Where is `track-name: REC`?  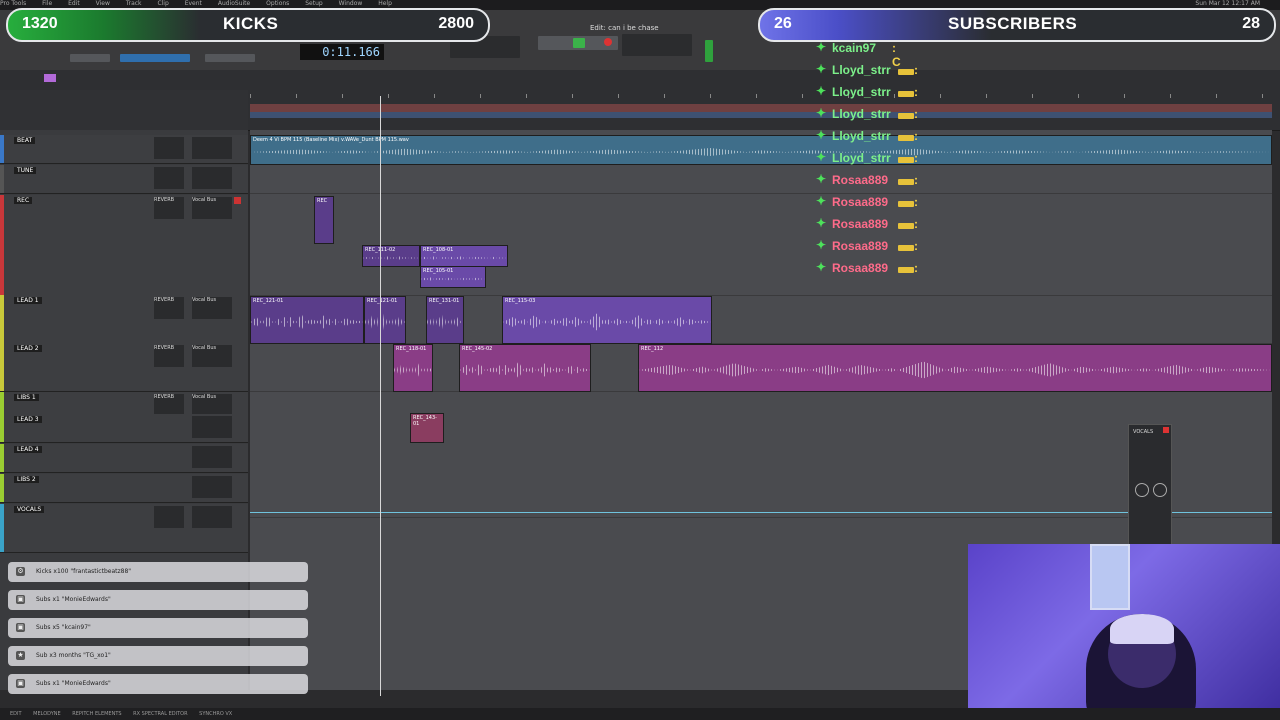 track-name: REC is located at coordinates (23, 200).